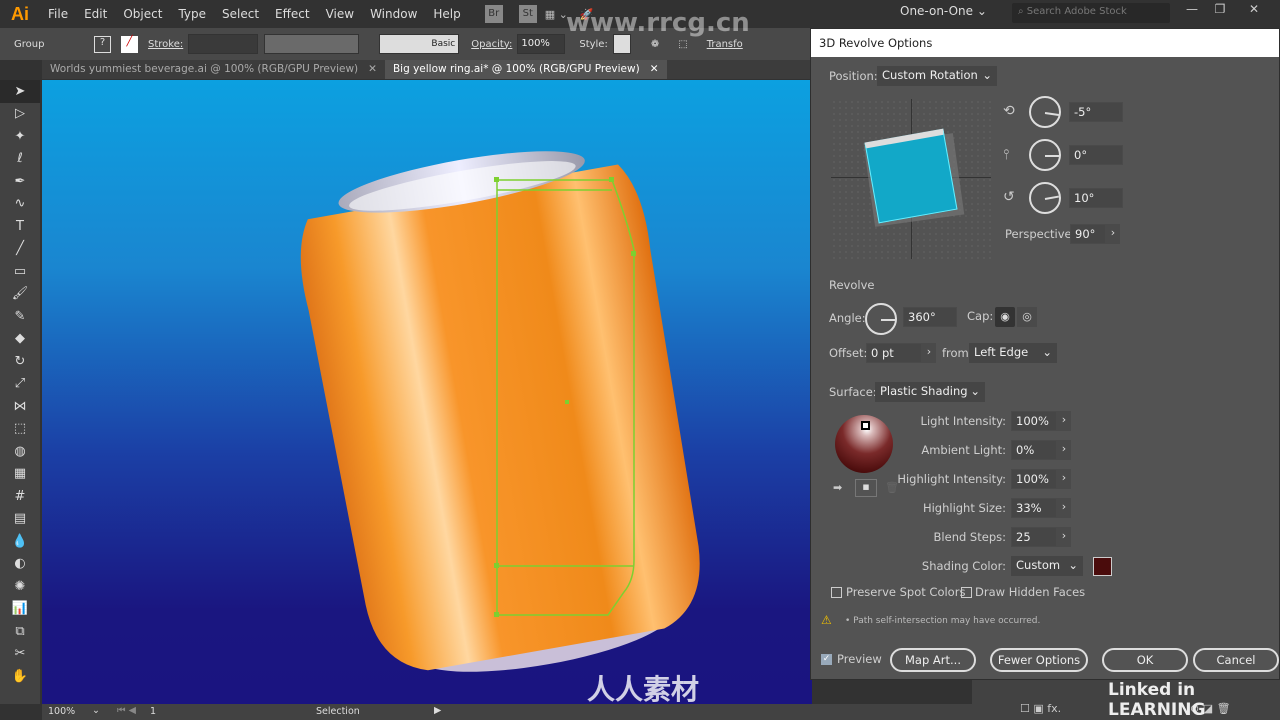 The width and height of the screenshot is (1280, 720). I want to click on shading-color-swatch, so click(1102, 566).